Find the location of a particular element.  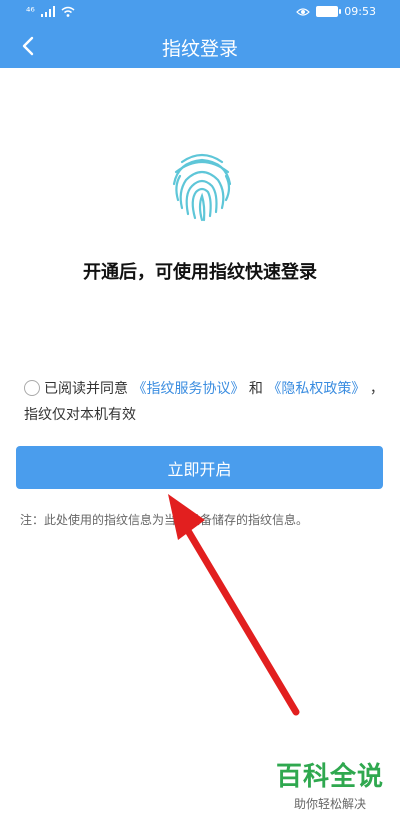

agreement-prefix: 已阅读并同意 is located at coordinates (86, 389).